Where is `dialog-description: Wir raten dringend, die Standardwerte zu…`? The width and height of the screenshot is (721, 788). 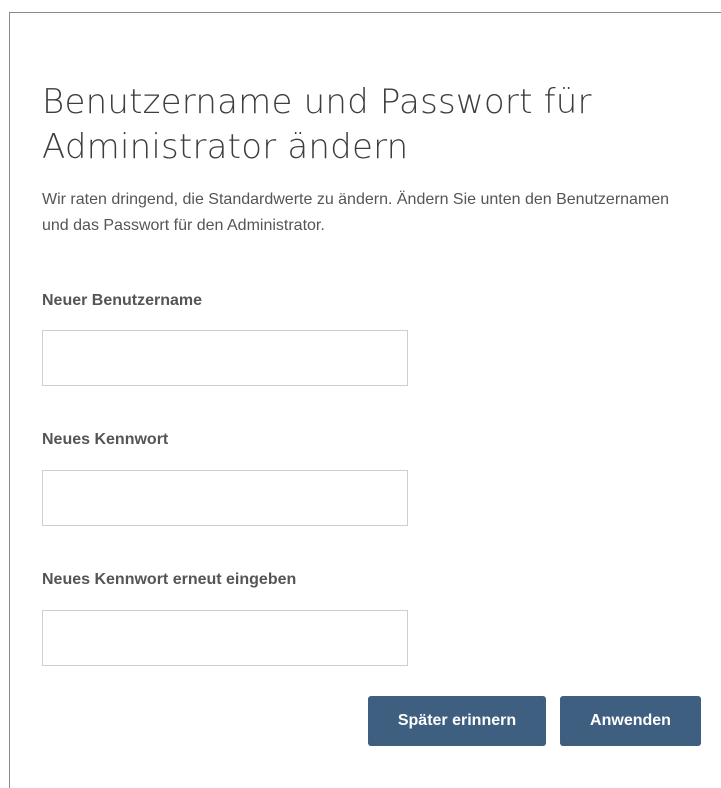
dialog-description: Wir raten dringend, die Standardwerte zu… is located at coordinates (356, 212).